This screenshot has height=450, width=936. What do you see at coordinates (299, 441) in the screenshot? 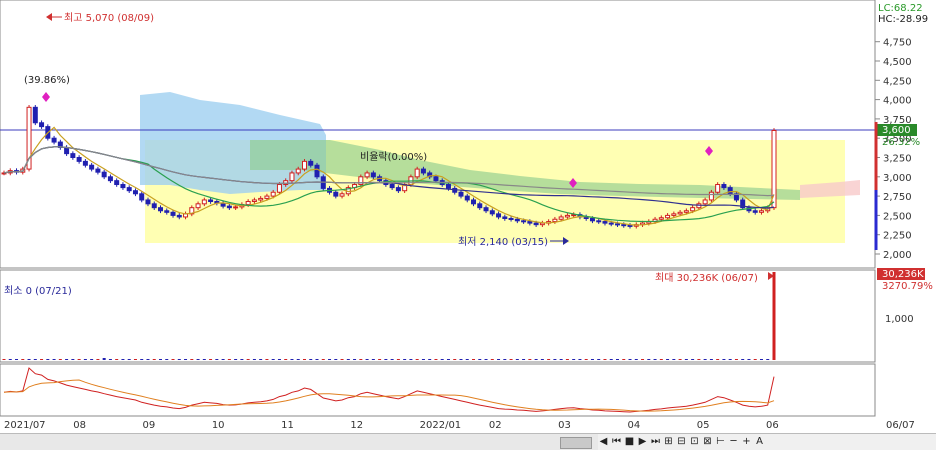
I see `horizontal-scrollbar` at bounding box center [299, 441].